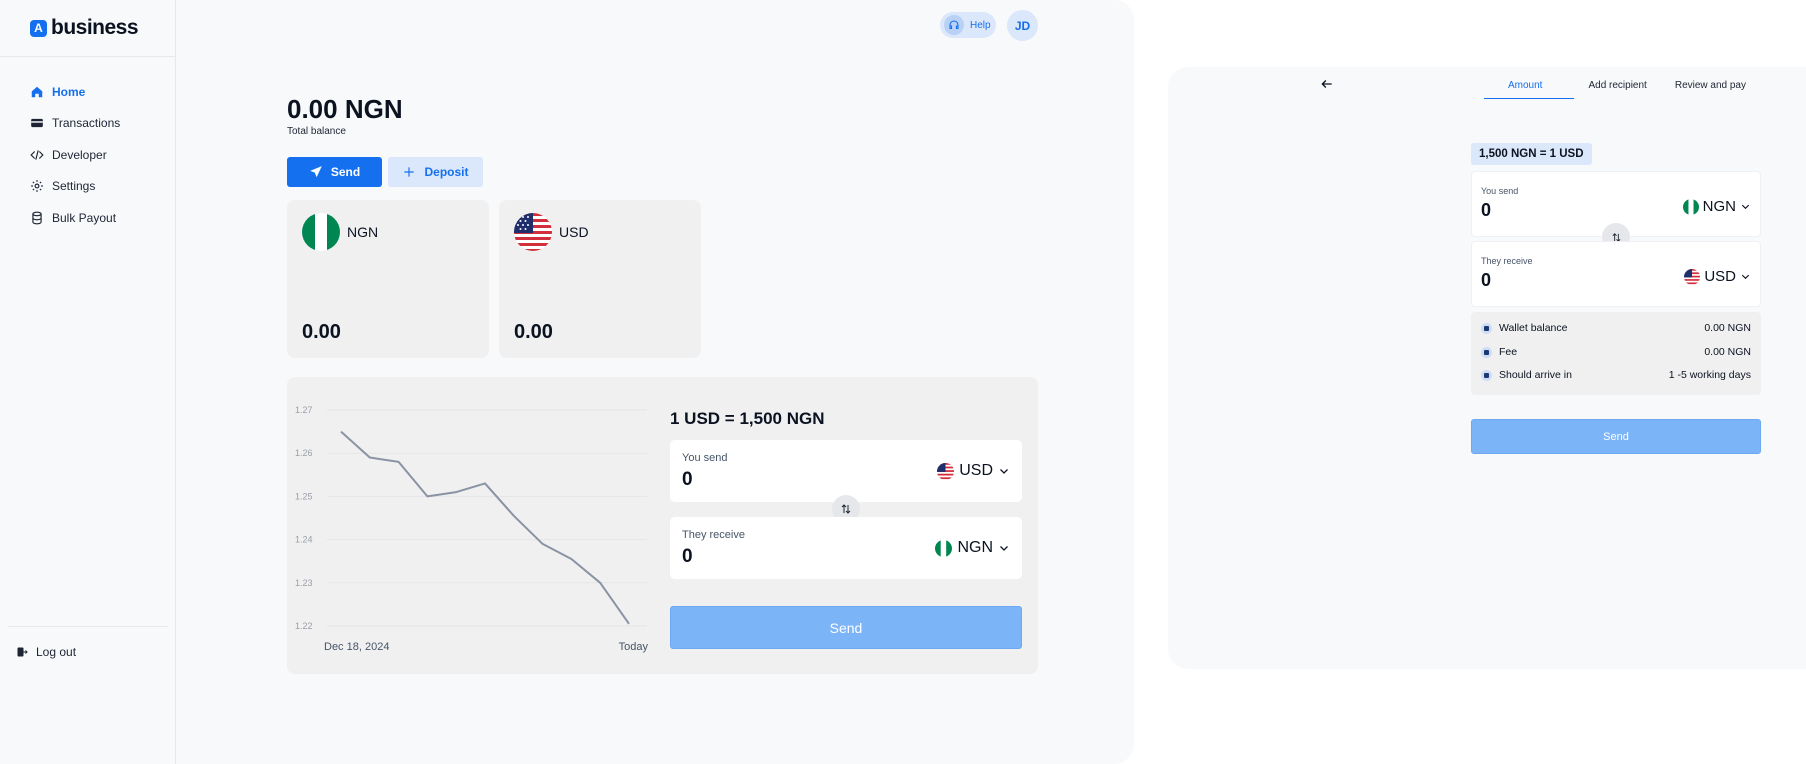 This screenshot has width=1806, height=764. Describe the element at coordinates (79, 154) in the screenshot. I see `sidebar-item-label: Developer` at that location.